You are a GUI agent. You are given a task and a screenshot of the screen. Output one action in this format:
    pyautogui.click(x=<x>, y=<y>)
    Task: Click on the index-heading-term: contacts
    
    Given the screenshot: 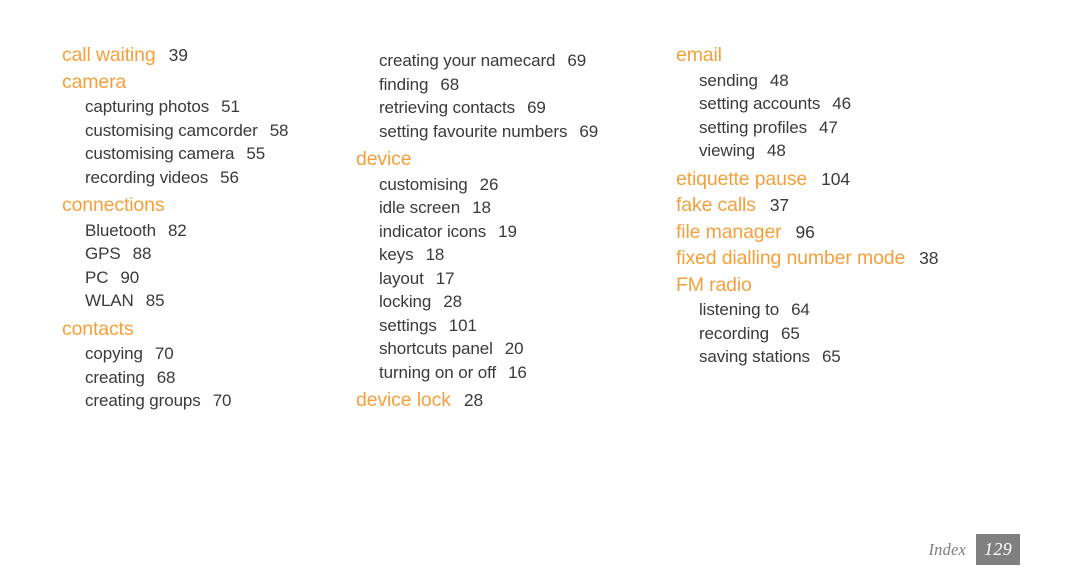 What is the action you would take?
    pyautogui.click(x=98, y=328)
    